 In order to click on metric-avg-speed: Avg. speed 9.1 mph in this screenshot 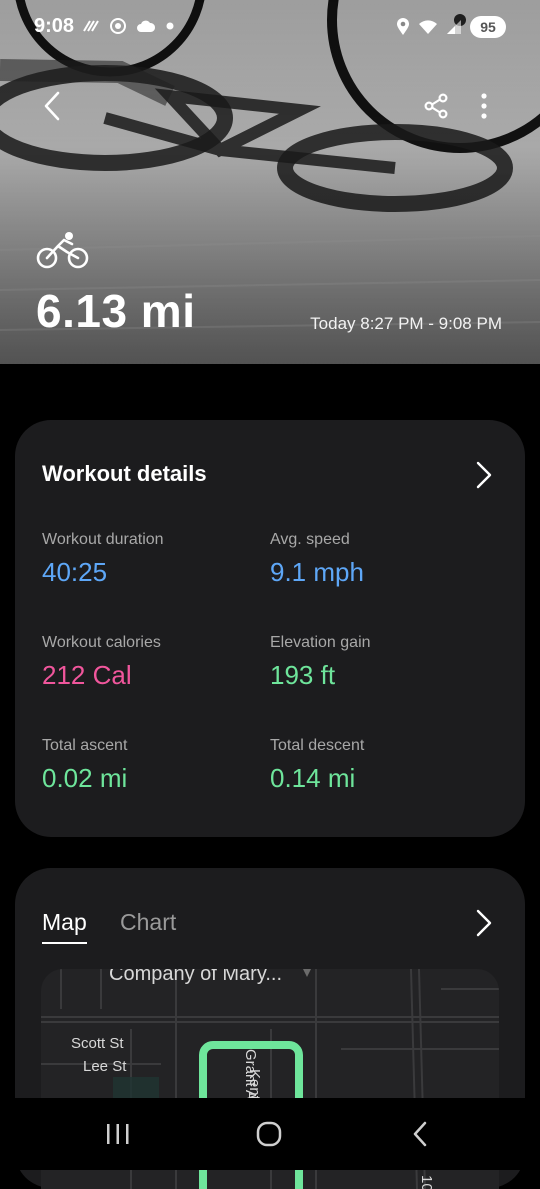, I will do `click(380, 559)`.